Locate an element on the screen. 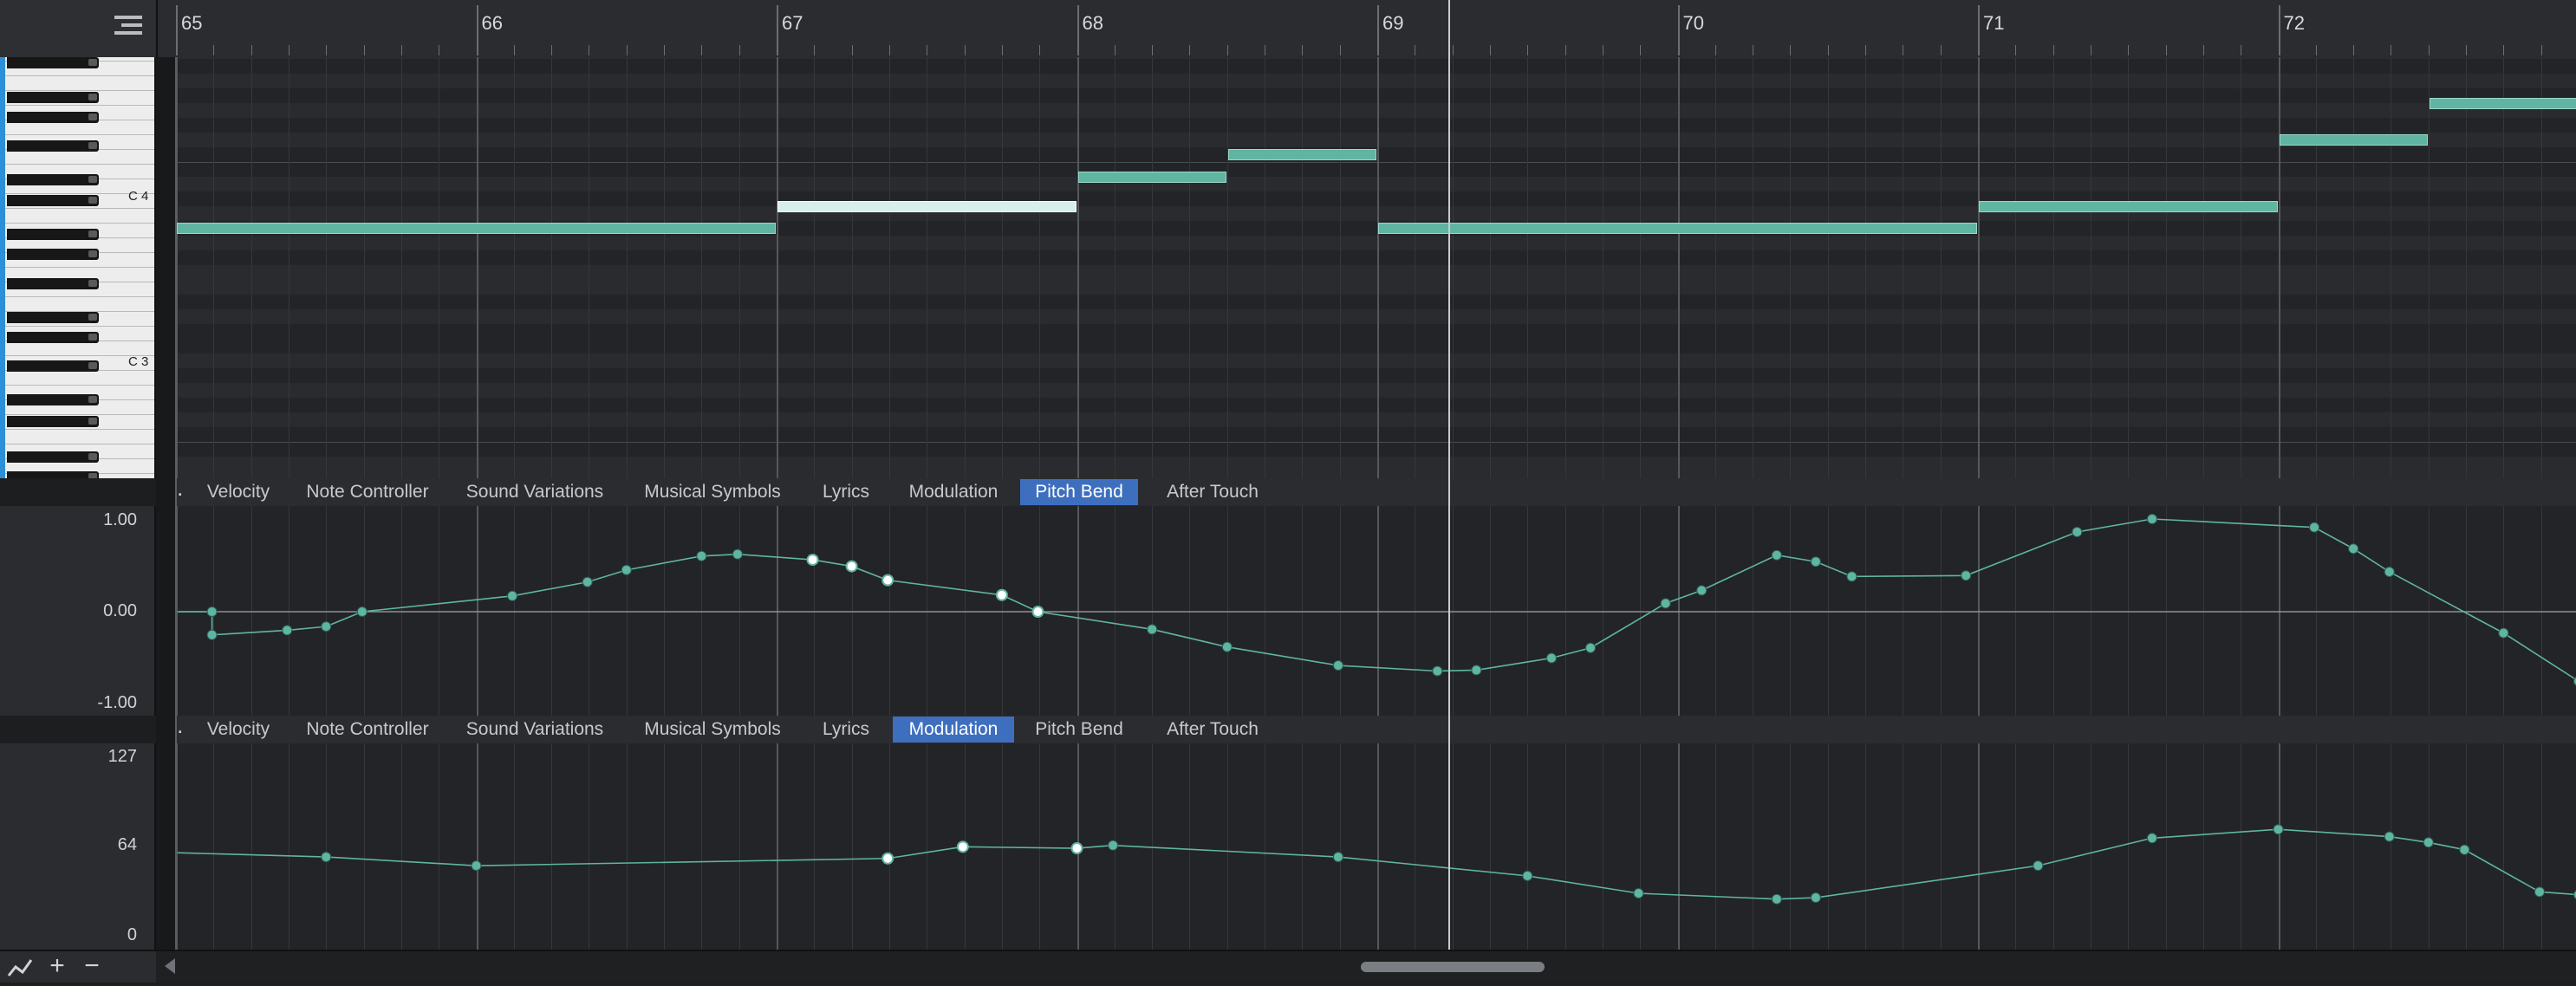 The width and height of the screenshot is (2576, 986). piano-keyboard: C 4C 3 is located at coordinates (78, 267).